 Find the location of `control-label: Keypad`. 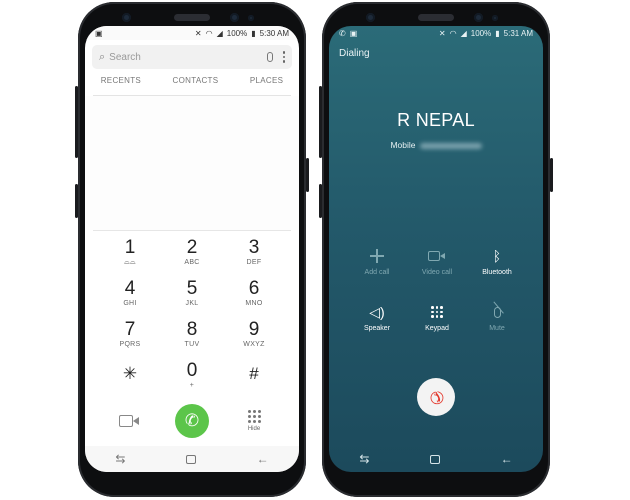

control-label: Keypad is located at coordinates (437, 328).